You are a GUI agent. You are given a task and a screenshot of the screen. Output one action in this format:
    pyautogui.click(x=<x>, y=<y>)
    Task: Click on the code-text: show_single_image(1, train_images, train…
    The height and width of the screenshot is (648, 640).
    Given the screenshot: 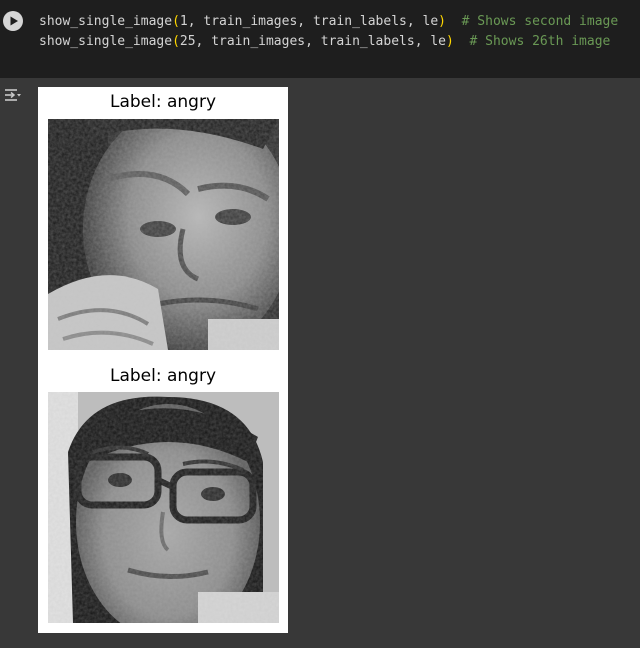 What is the action you would take?
    pyautogui.click(x=328, y=32)
    